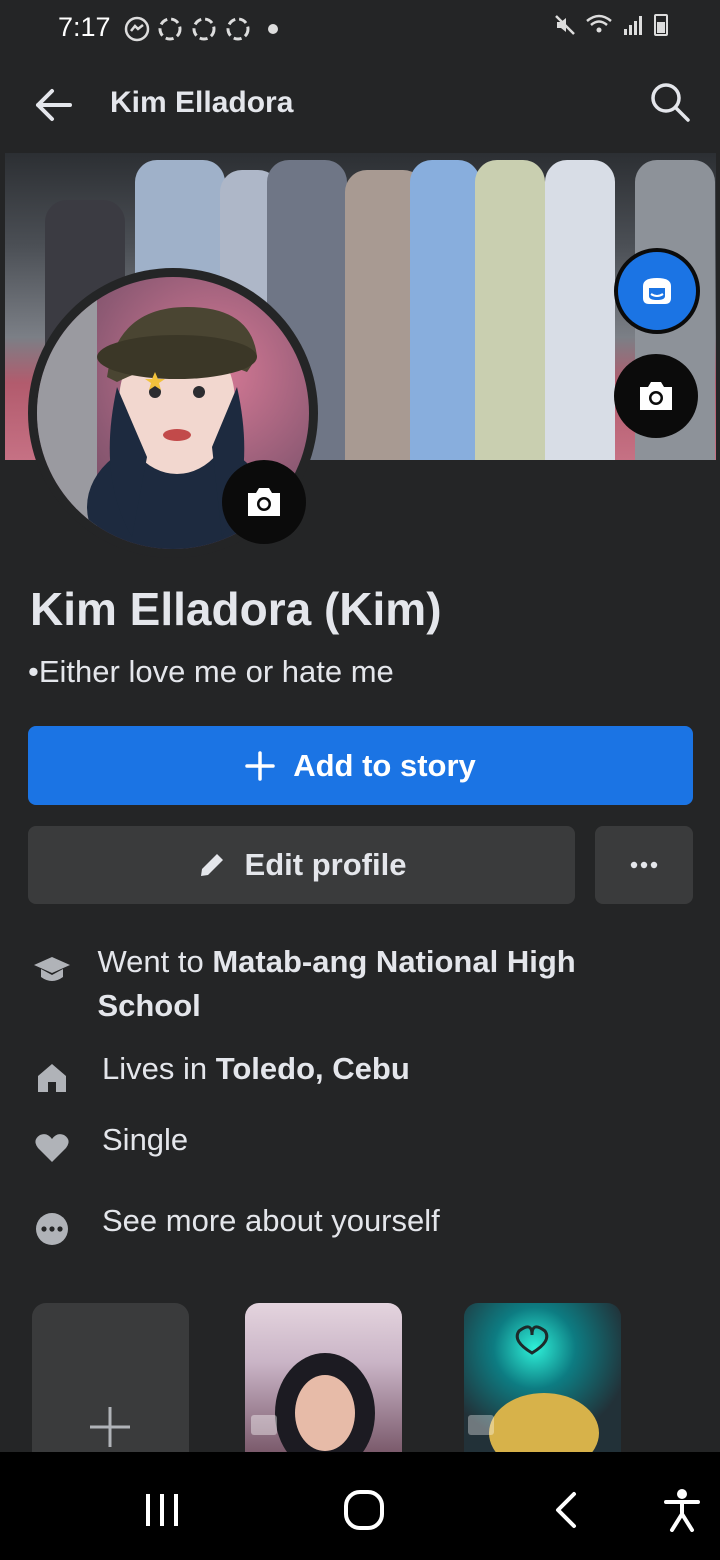 Image resolution: width=720 pixels, height=1560 pixels. I want to click on edit-profile-button: Edit profile, so click(301, 865).